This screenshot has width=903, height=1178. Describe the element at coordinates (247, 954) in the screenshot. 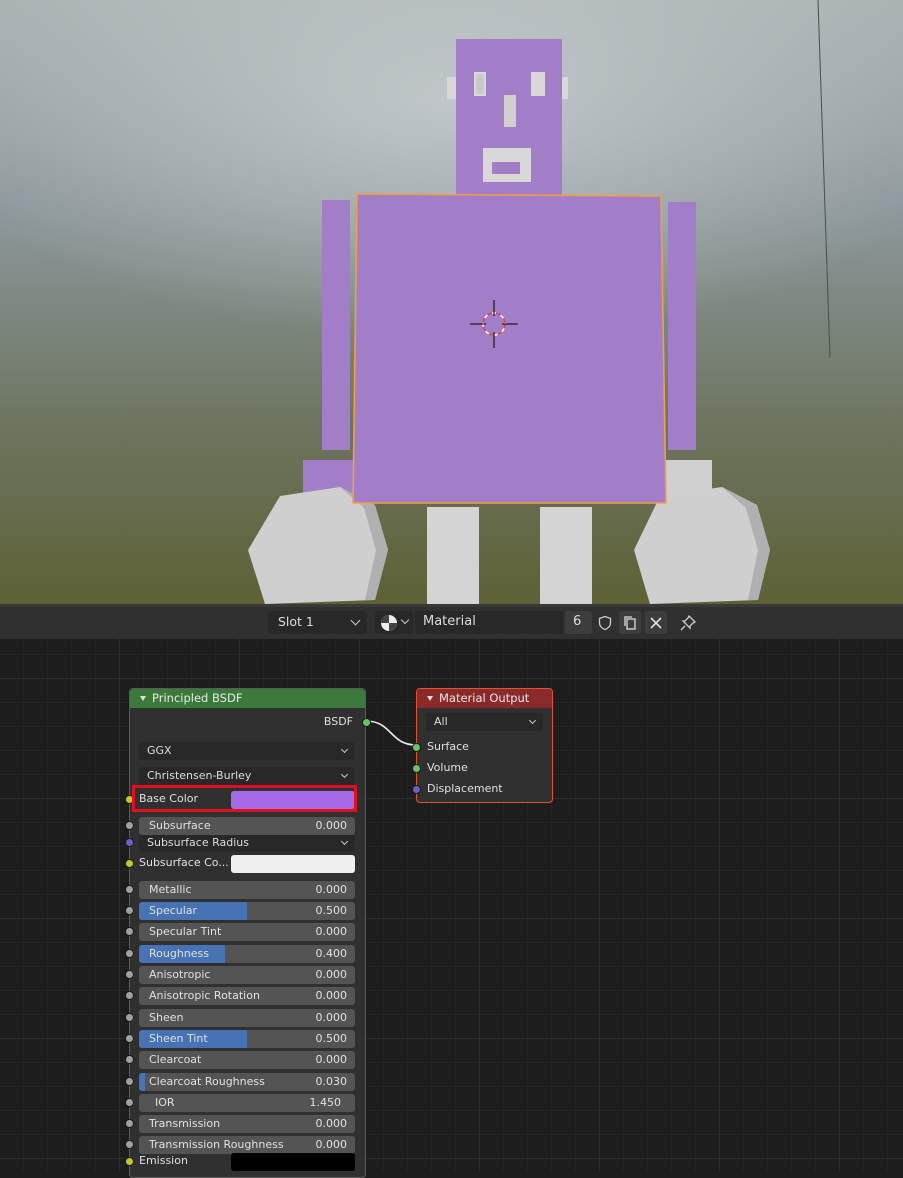

I see `field-slider: Roughness 0.400` at that location.